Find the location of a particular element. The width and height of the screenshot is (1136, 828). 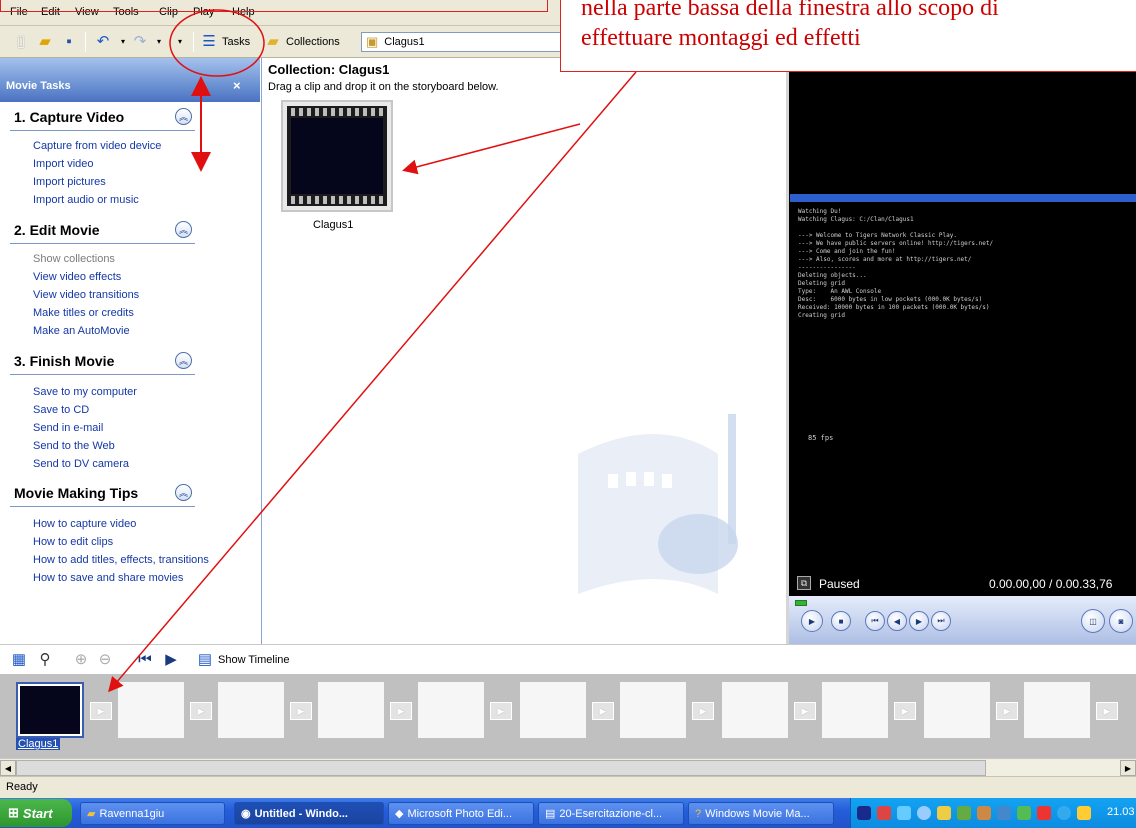

clip-label: Clagus1 is located at coordinates (333, 225).